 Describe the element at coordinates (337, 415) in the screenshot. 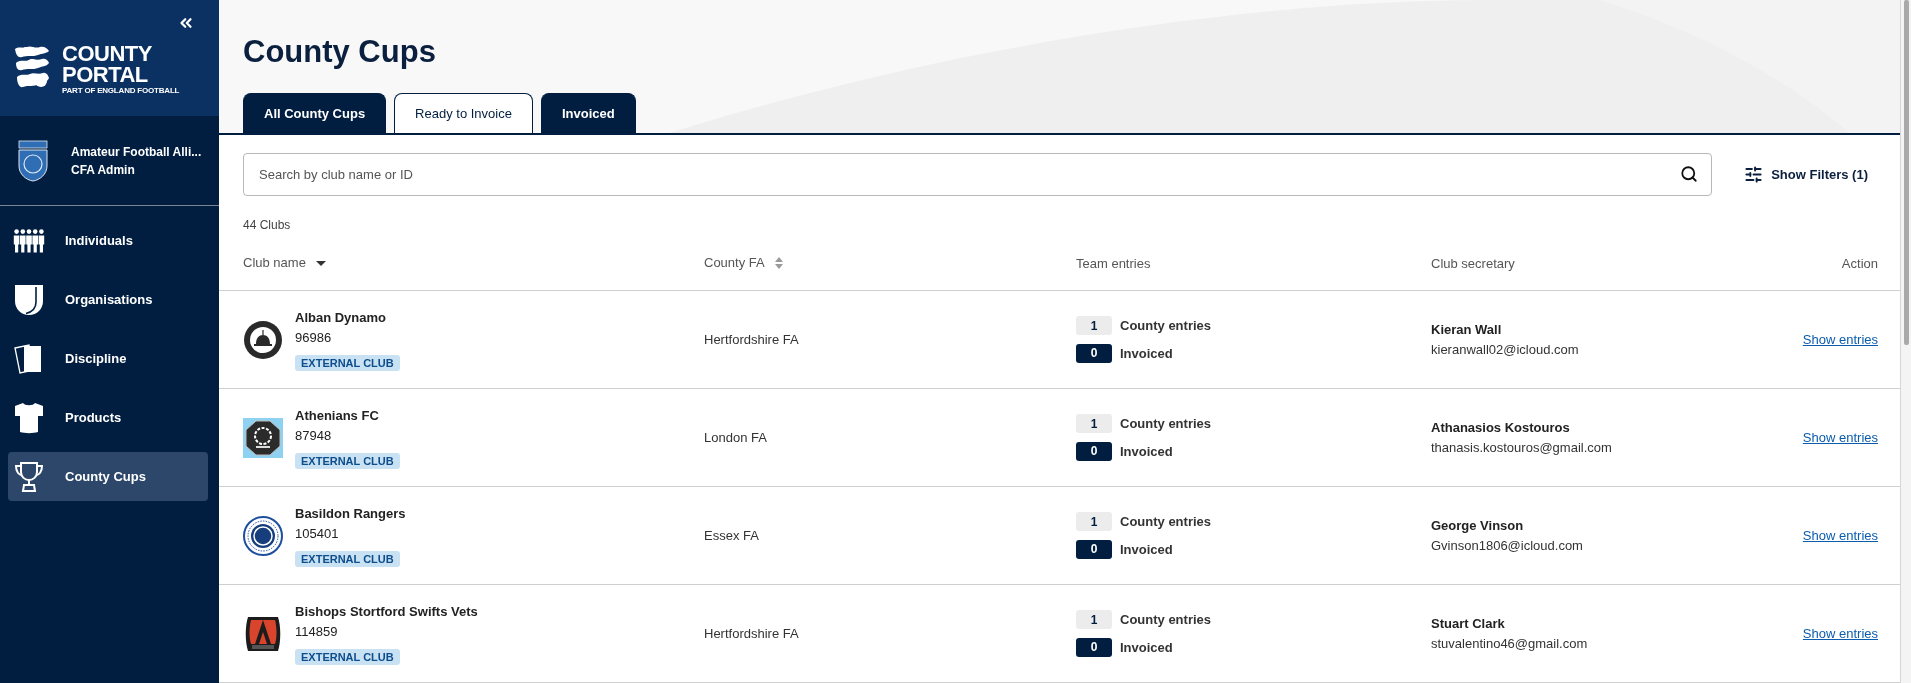

I see `club-name: Athenians FC` at that location.